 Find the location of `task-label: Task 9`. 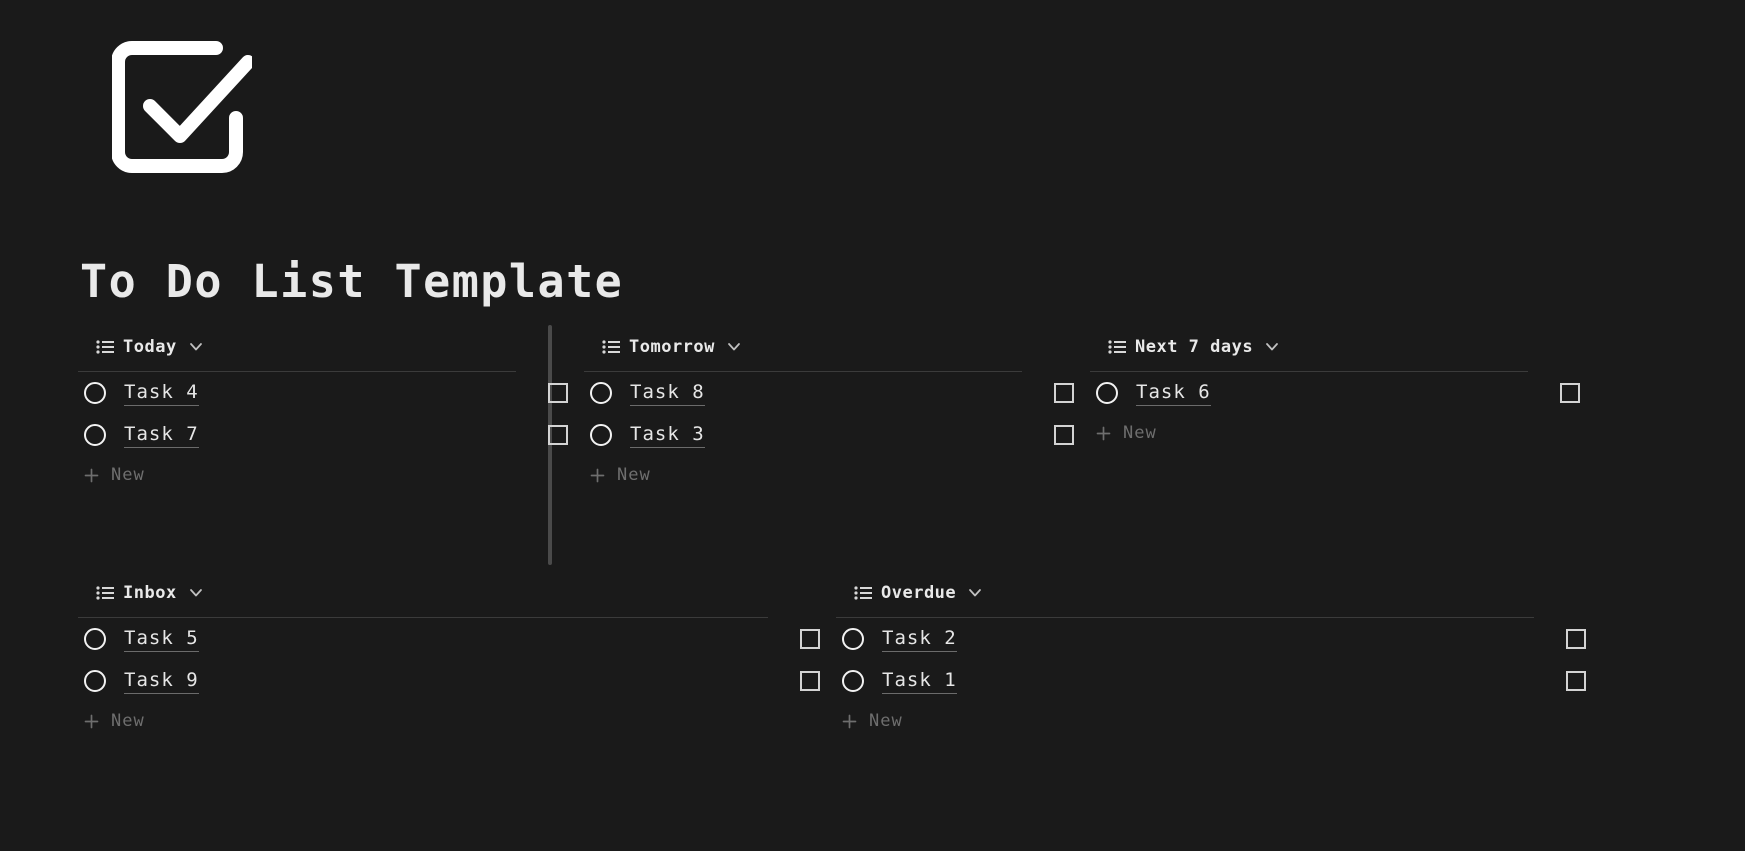

task-label: Task 9 is located at coordinates (161, 681).